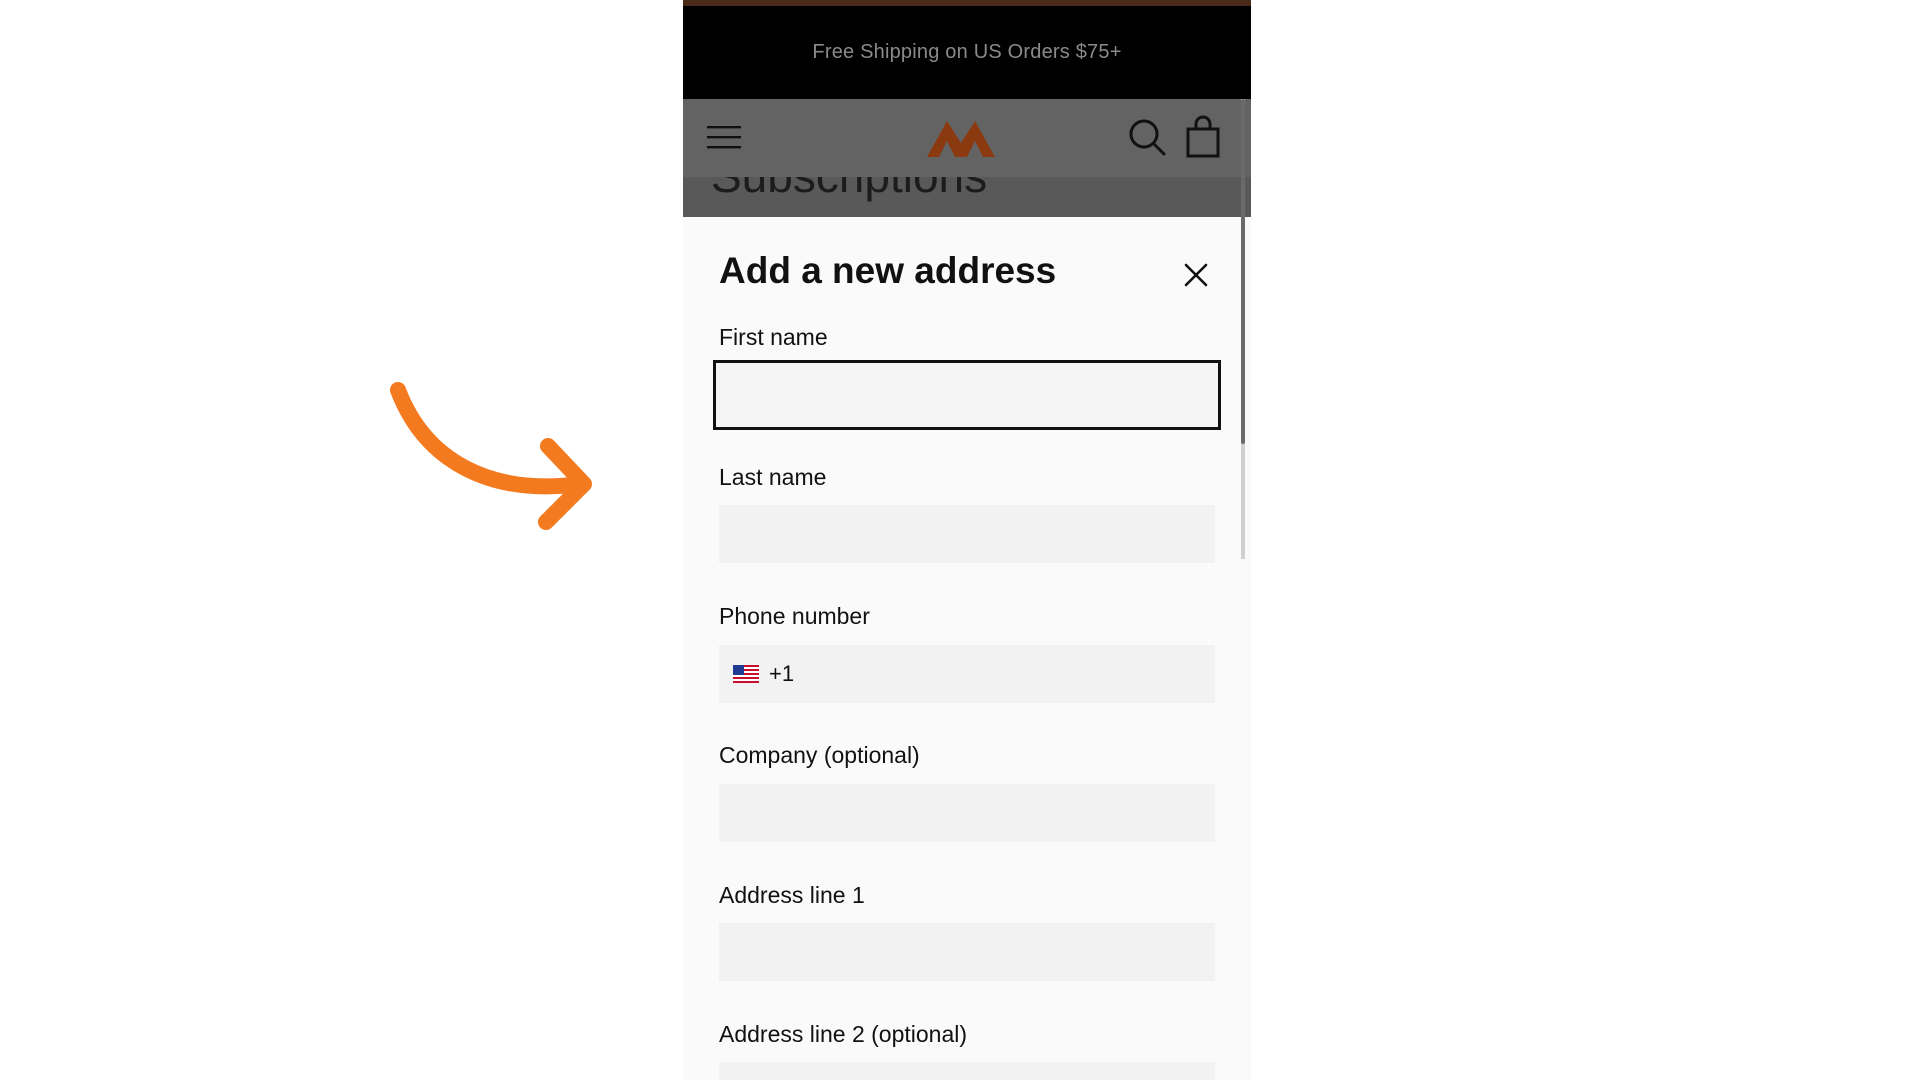 This screenshot has width=1920, height=1080. I want to click on address-line-2-input, so click(967, 1071).